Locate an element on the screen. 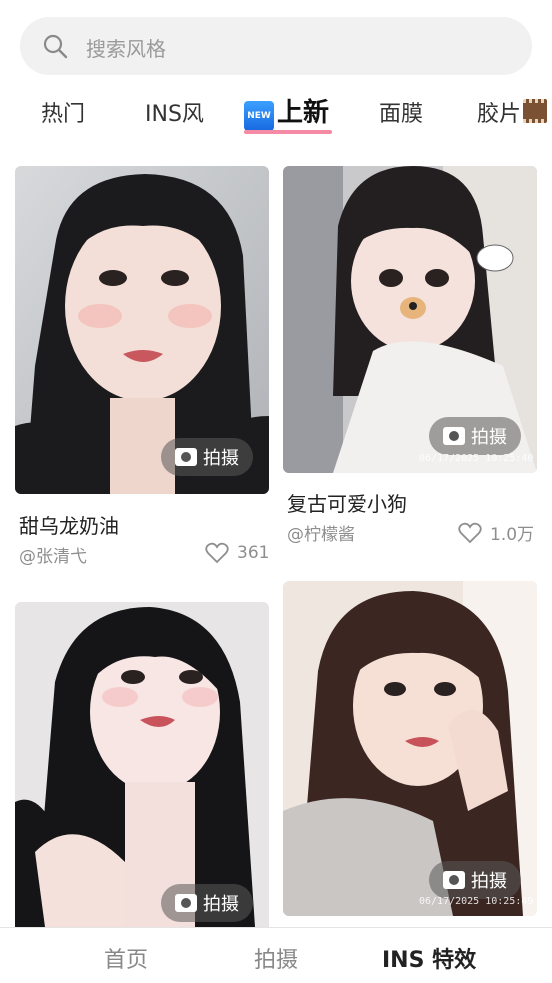 This screenshot has height=983, width=552. tab-hot: 热门 is located at coordinates (63, 112).